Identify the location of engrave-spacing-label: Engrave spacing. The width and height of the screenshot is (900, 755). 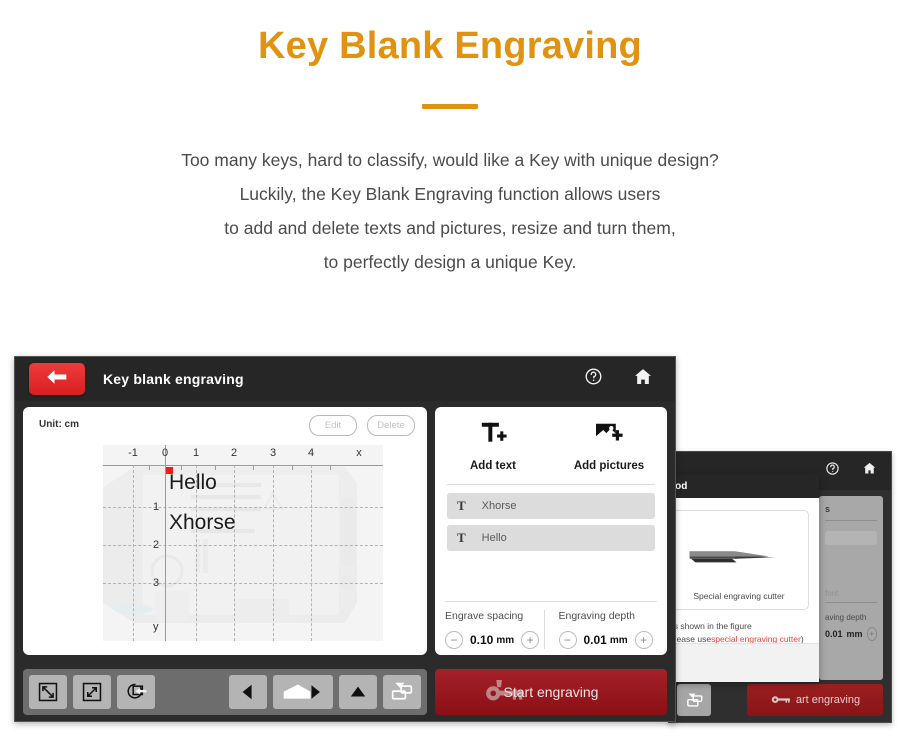
(484, 616).